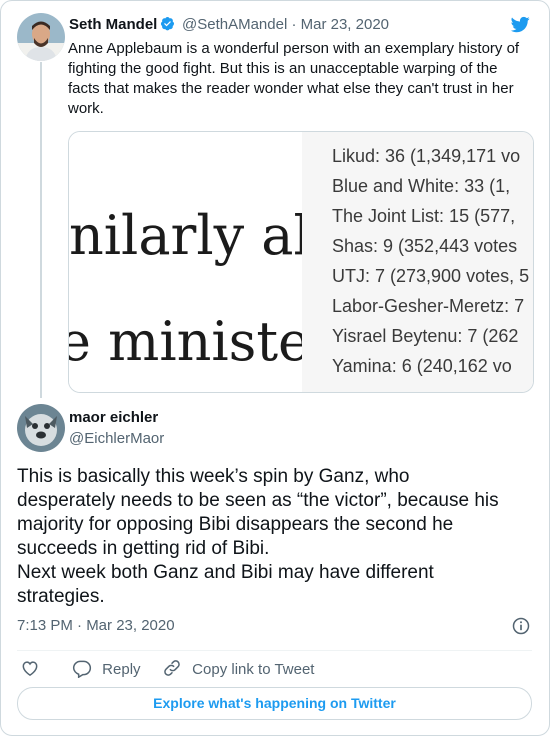 Image resolution: width=550 pixels, height=736 pixels. Describe the element at coordinates (421, 186) in the screenshot. I see `party-result: Blue and White: 33 (1,` at that location.